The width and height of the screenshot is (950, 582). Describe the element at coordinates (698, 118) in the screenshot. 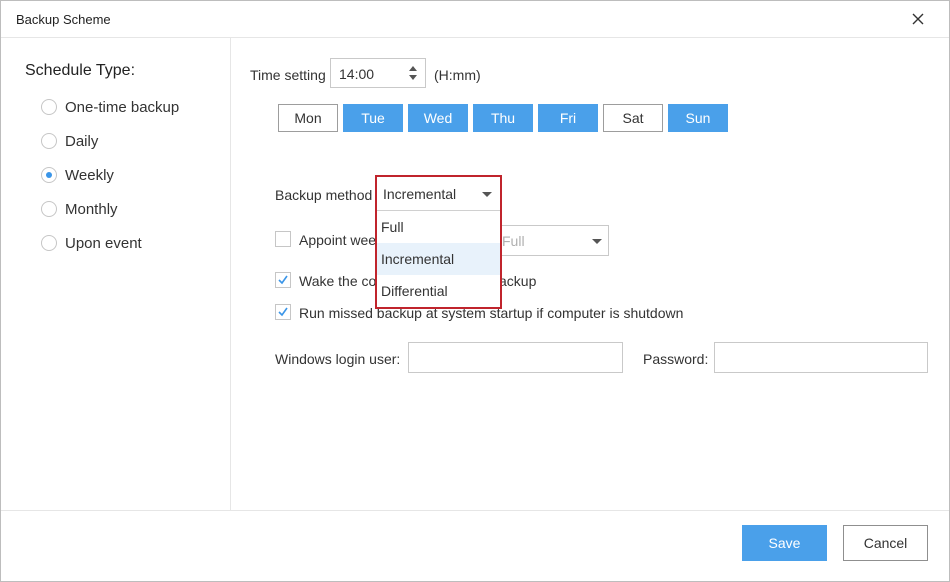

I see `day-sun-button: Sun` at that location.